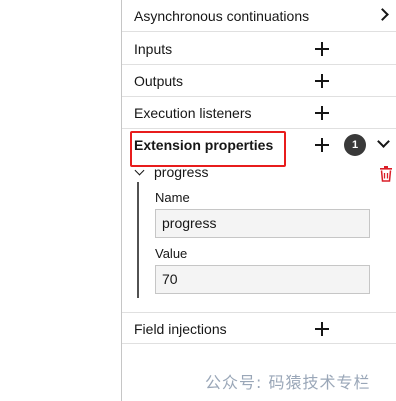 Image resolution: width=396 pixels, height=401 pixels. What do you see at coordinates (262, 223) in the screenshot?
I see `name-input: progress` at bounding box center [262, 223].